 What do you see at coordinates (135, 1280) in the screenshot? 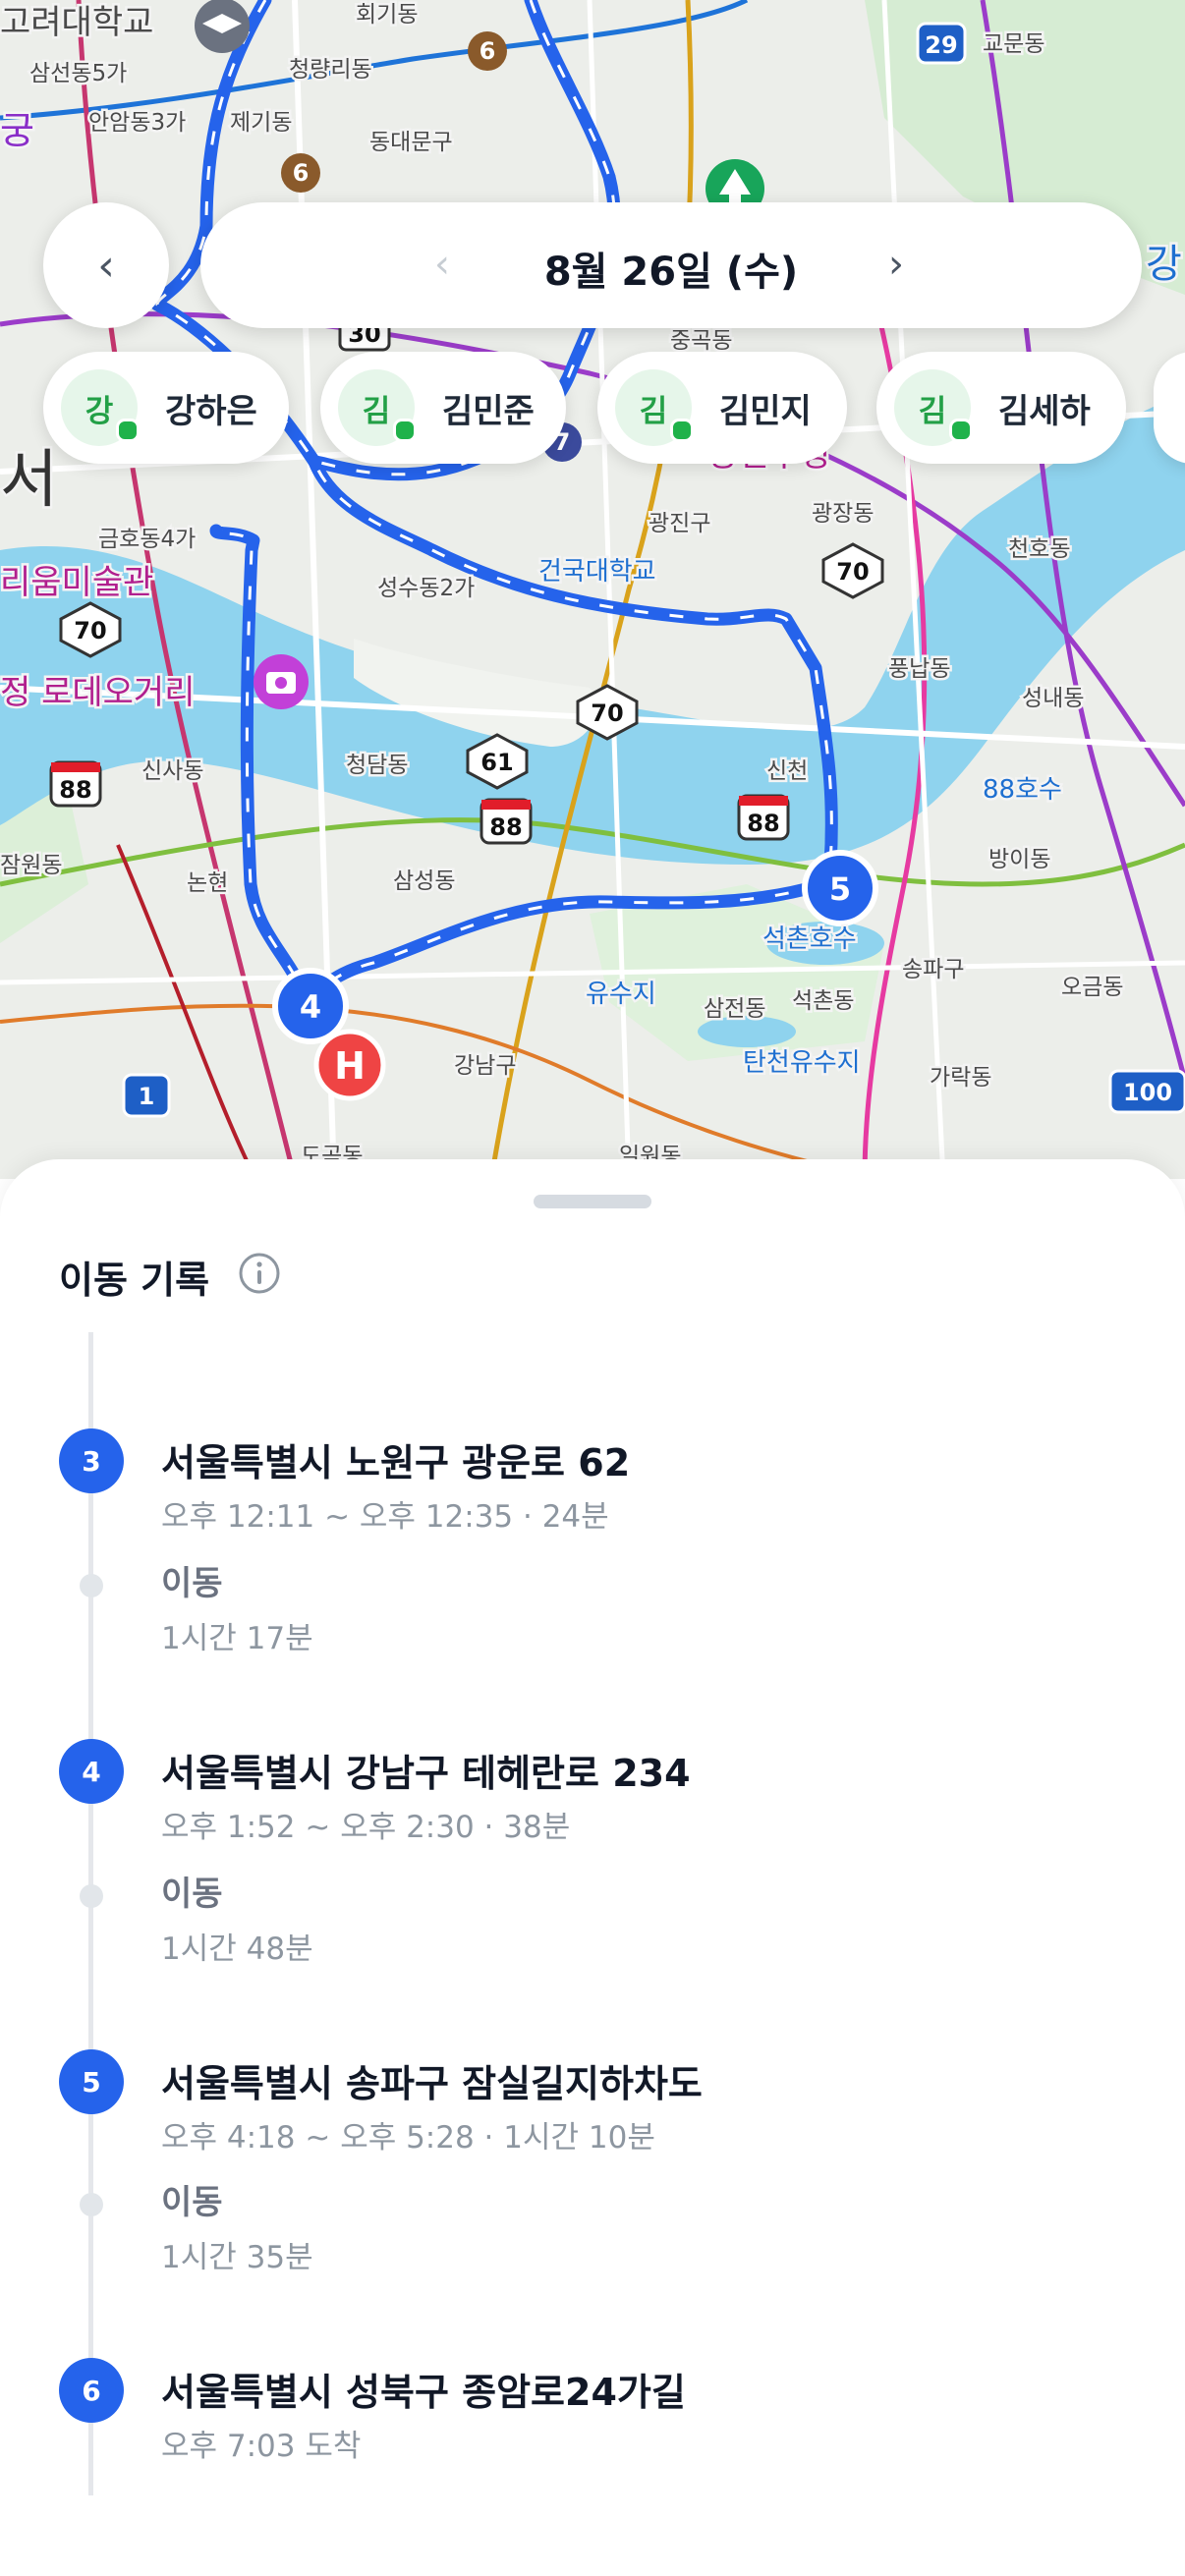
I see `sheet-title: 이동 기록` at bounding box center [135, 1280].